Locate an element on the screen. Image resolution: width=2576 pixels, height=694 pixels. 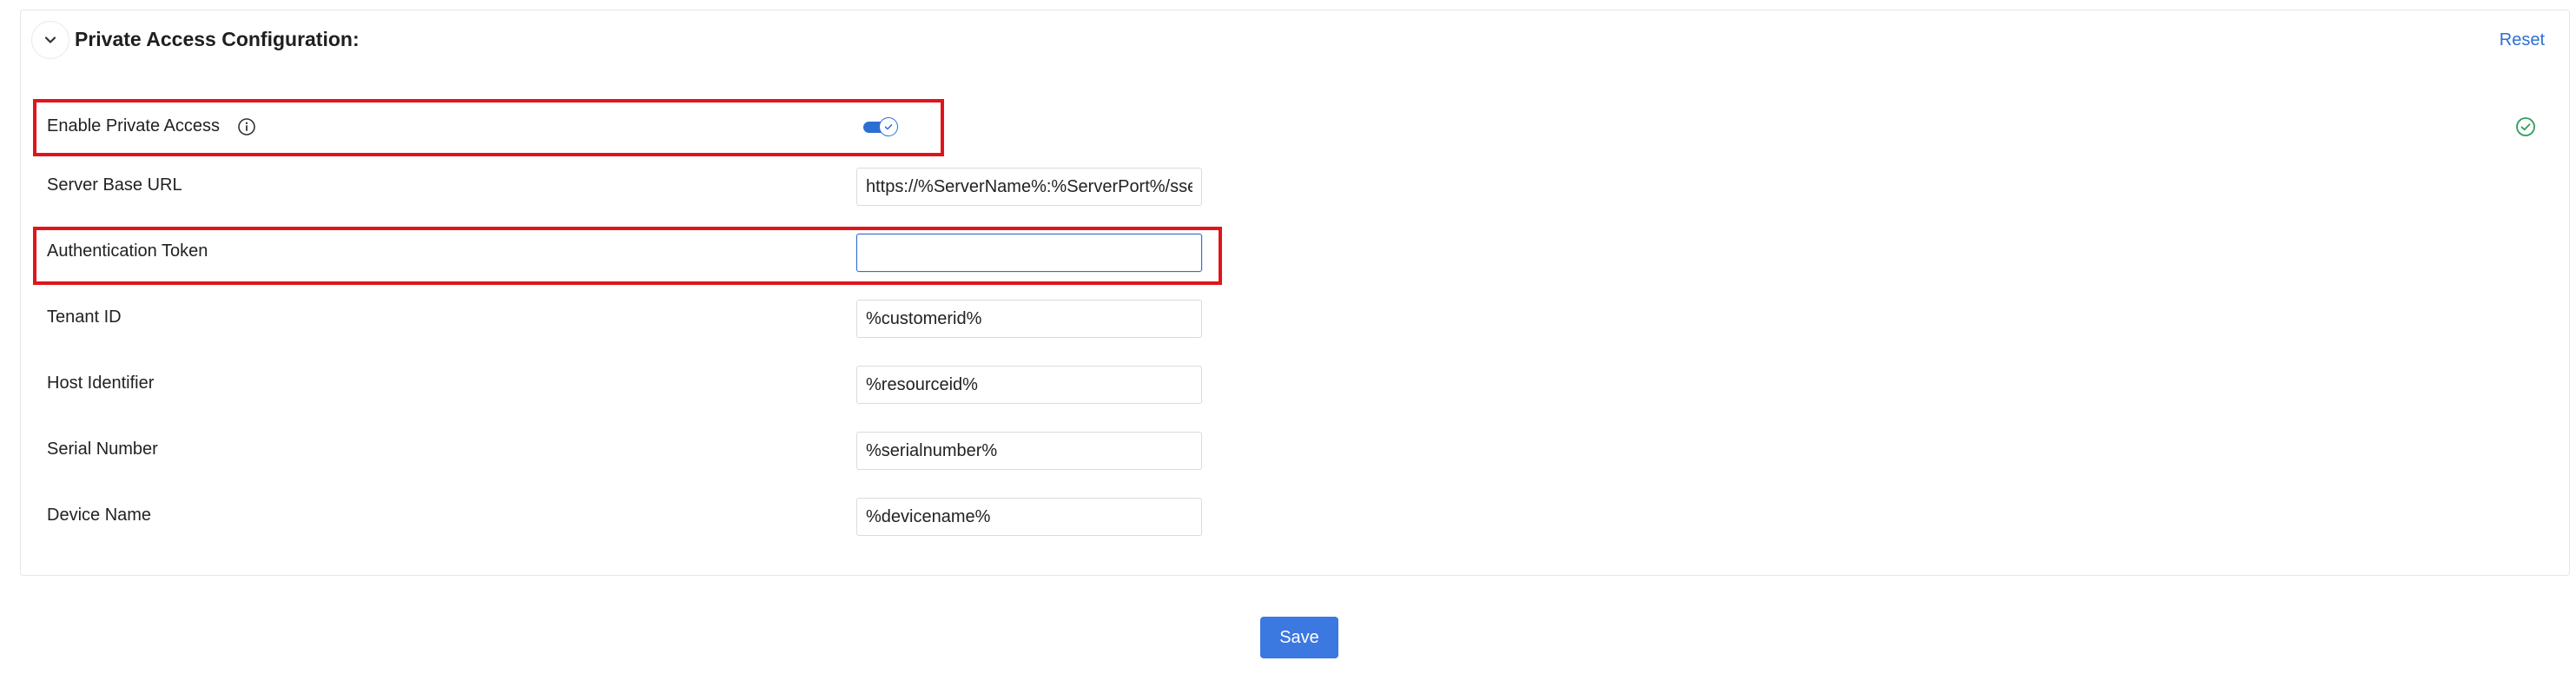
section-title: Private Access Configuration: is located at coordinates (217, 39).